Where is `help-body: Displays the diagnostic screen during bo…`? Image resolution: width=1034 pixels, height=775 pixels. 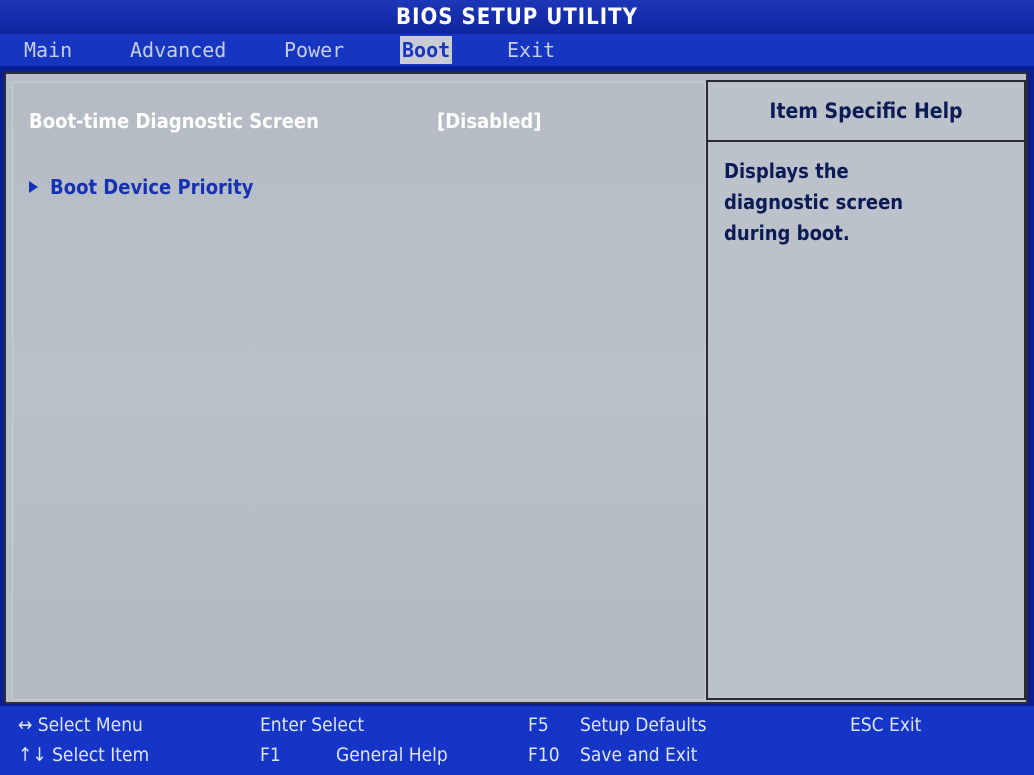 help-body: Displays the diagnostic screen during bo… is located at coordinates (866, 202).